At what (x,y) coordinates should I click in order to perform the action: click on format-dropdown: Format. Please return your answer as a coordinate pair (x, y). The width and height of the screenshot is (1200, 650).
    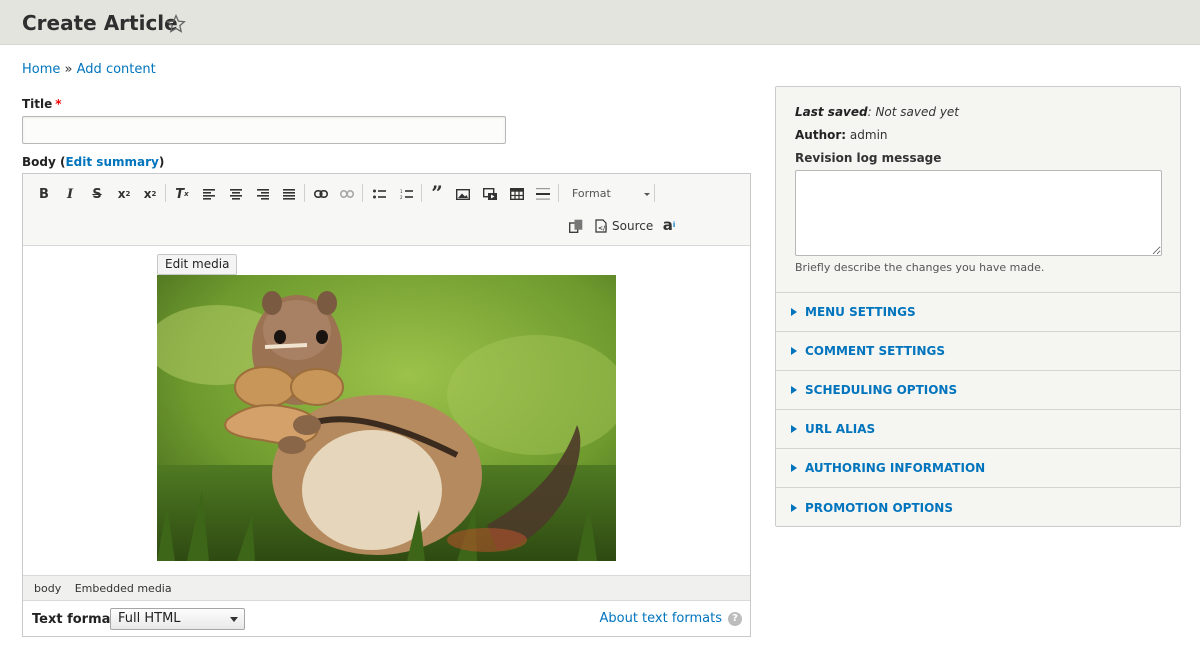
    Looking at the image, I should click on (607, 194).